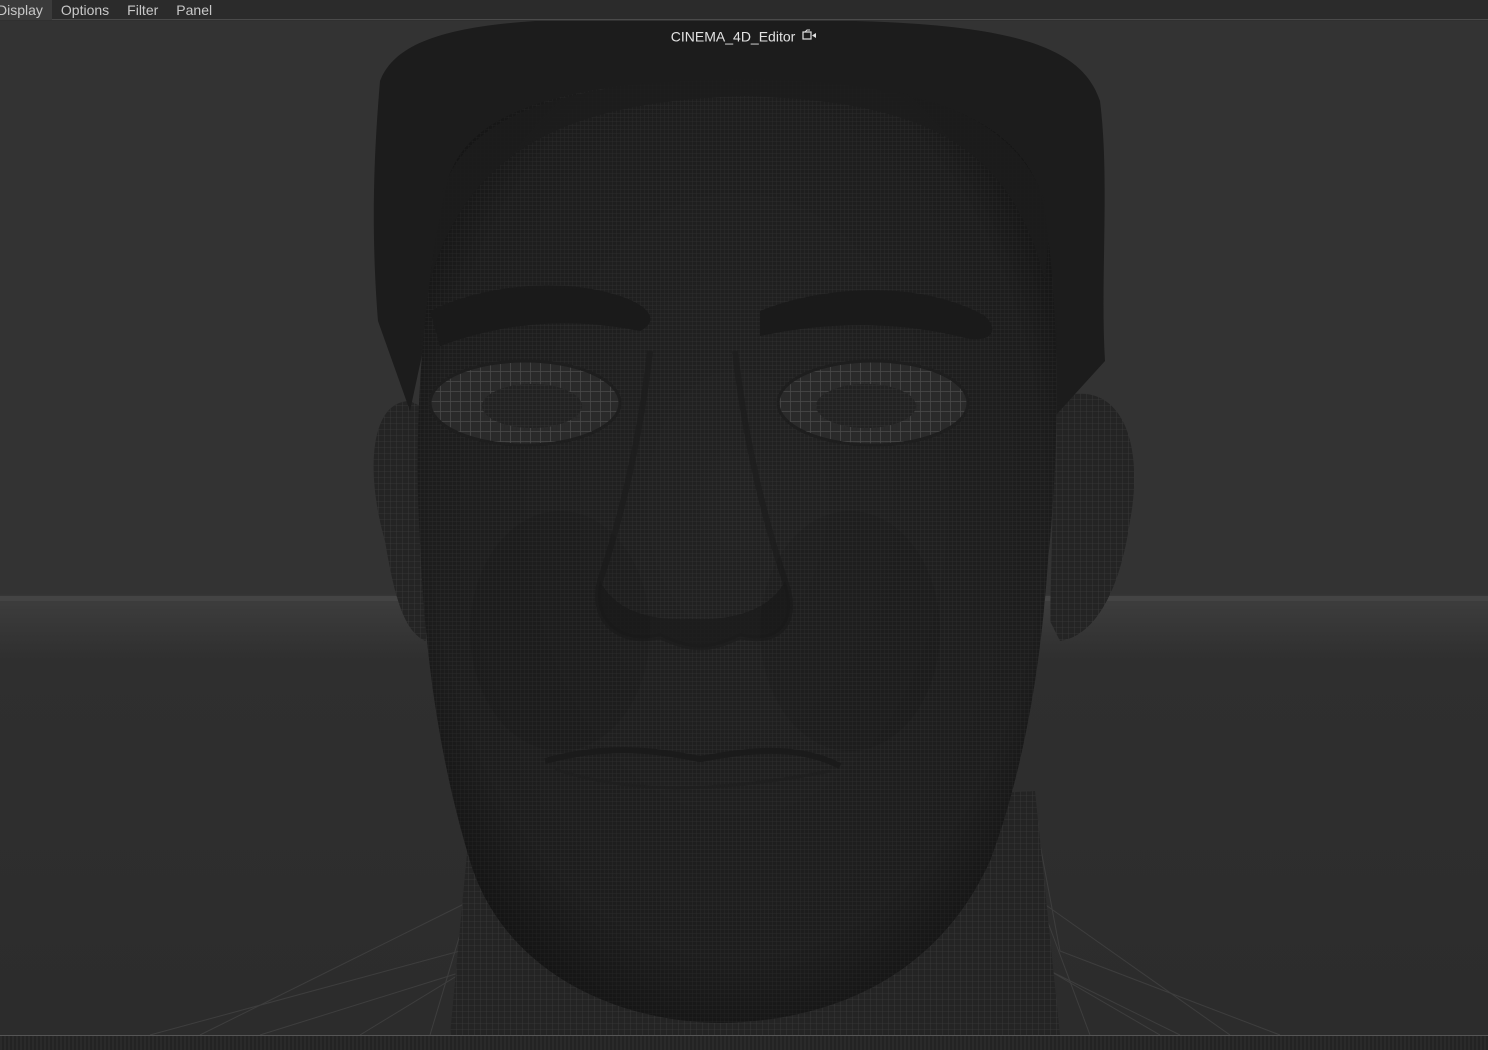 The height and width of the screenshot is (1050, 1488). Describe the element at coordinates (525, 403) in the screenshot. I see `left-eye-mesh` at that location.